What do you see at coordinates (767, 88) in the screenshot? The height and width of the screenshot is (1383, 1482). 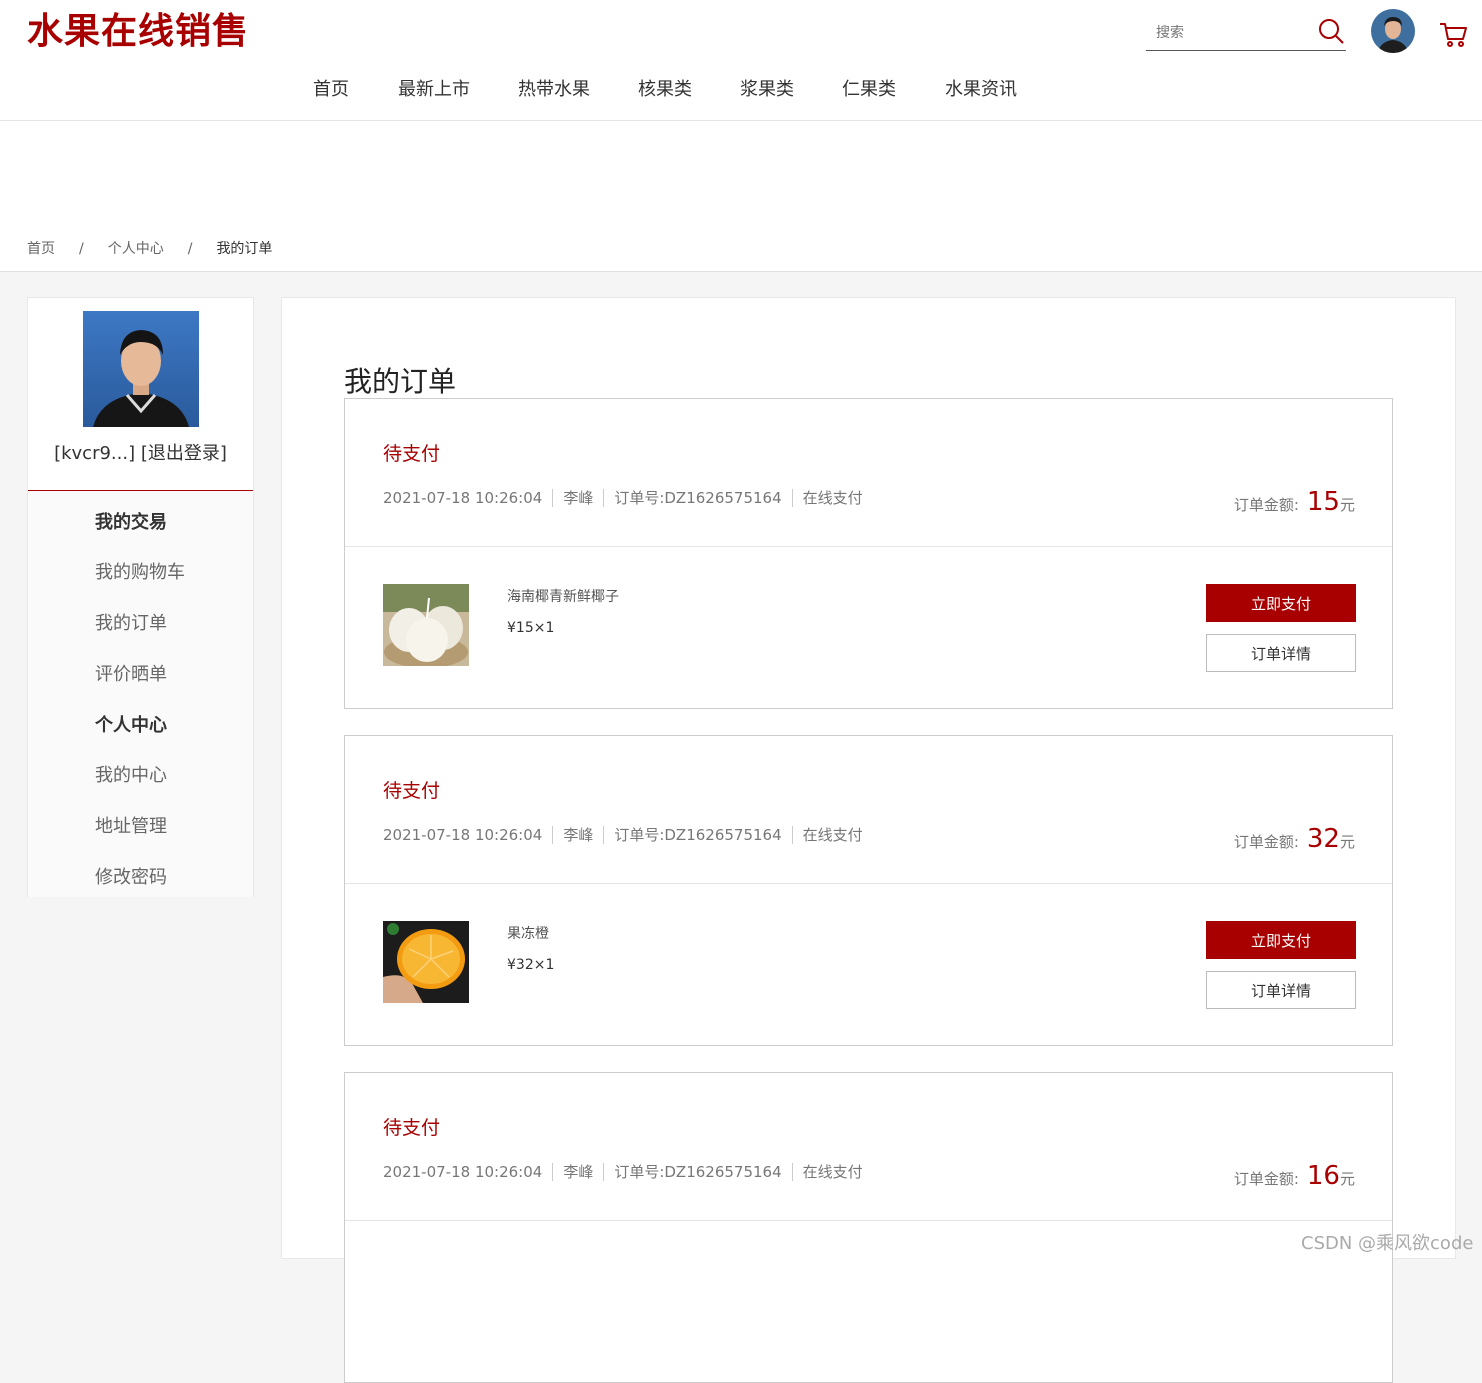 I see `nav-berries: 浆果类` at bounding box center [767, 88].